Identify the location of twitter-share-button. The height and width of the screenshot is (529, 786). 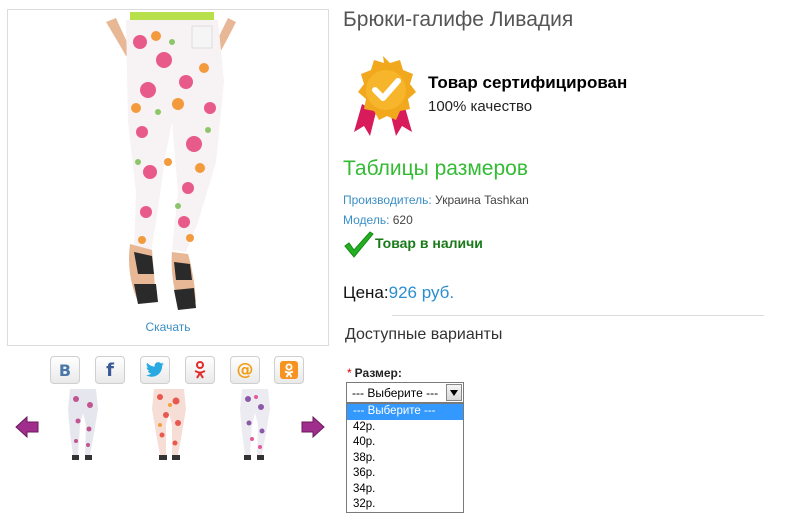
(155, 370).